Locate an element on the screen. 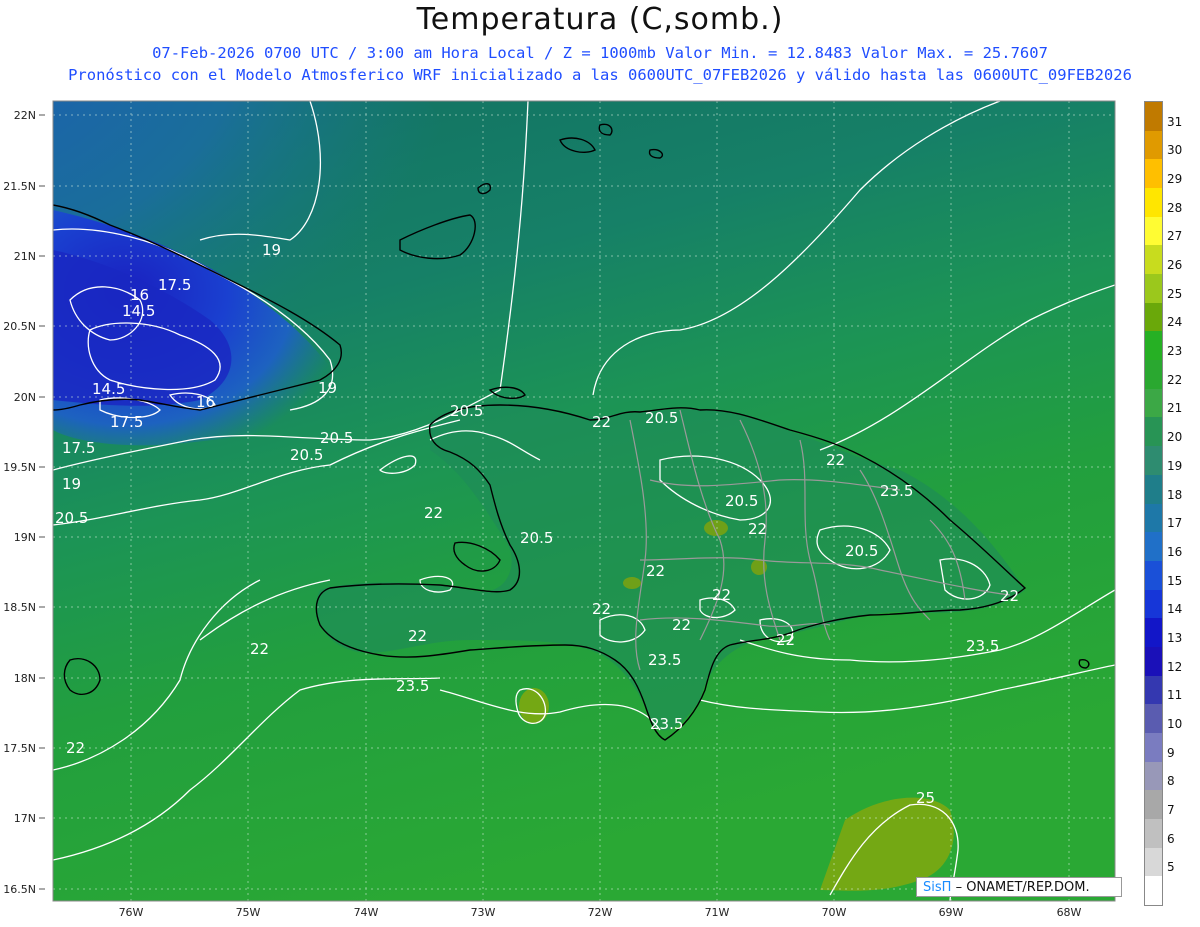  lon-tick-label: 76W is located at coordinates (131, 912).